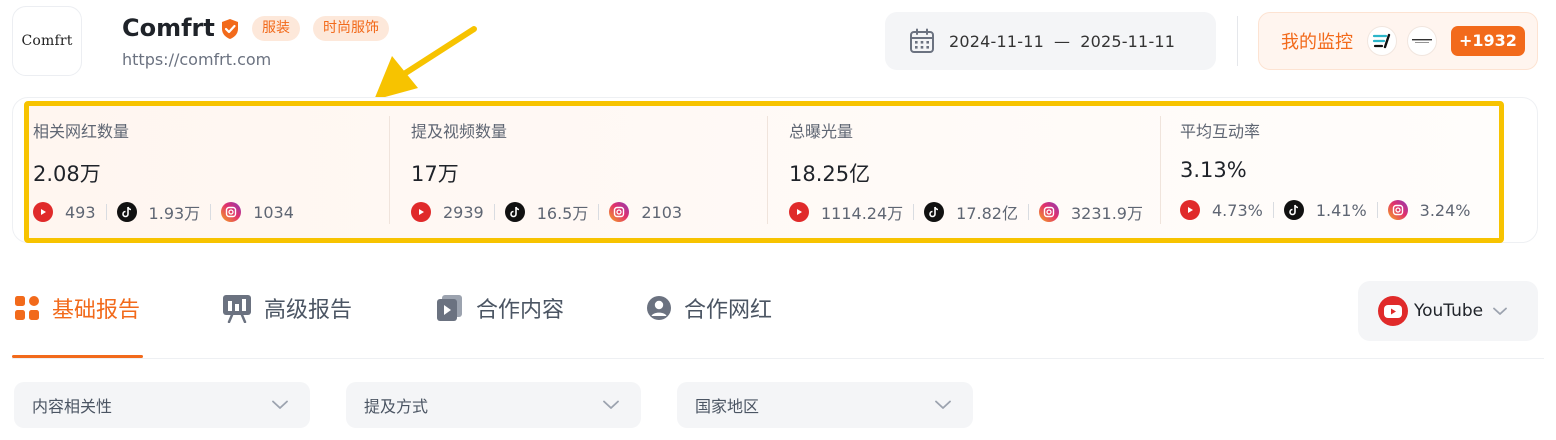 Image resolution: width=1556 pixels, height=440 pixels. I want to click on stat-tiktok-value: 17.82亿, so click(987, 213).